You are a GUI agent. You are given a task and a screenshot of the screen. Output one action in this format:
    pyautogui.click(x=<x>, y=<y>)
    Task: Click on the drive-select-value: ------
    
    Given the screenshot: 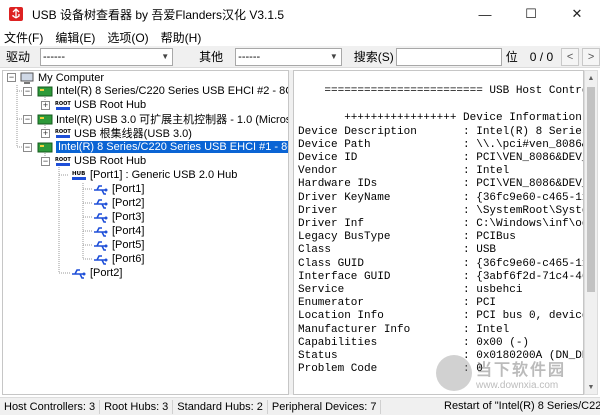 What is the action you would take?
    pyautogui.click(x=54, y=56)
    